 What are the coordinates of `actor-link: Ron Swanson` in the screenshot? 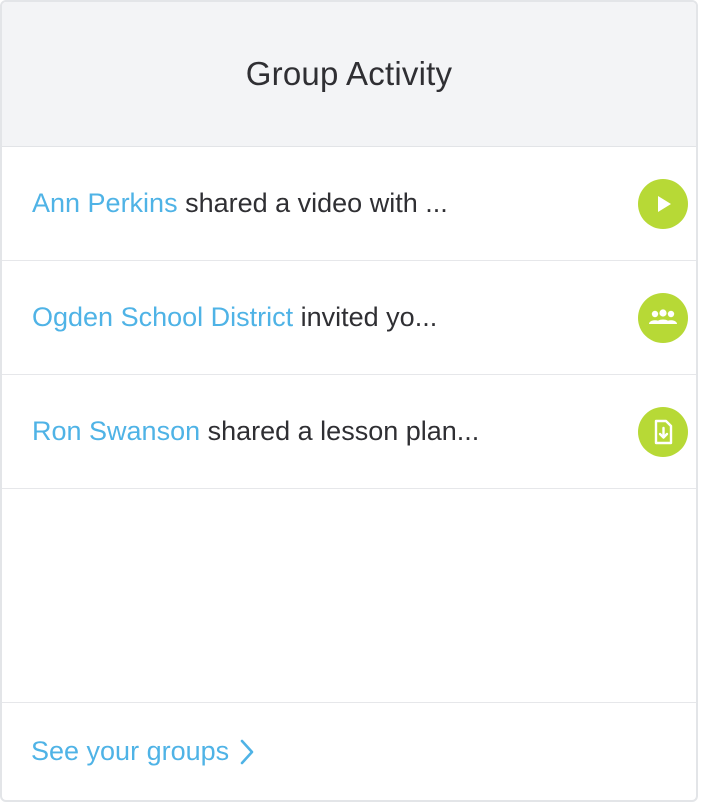 It's located at (116, 431).